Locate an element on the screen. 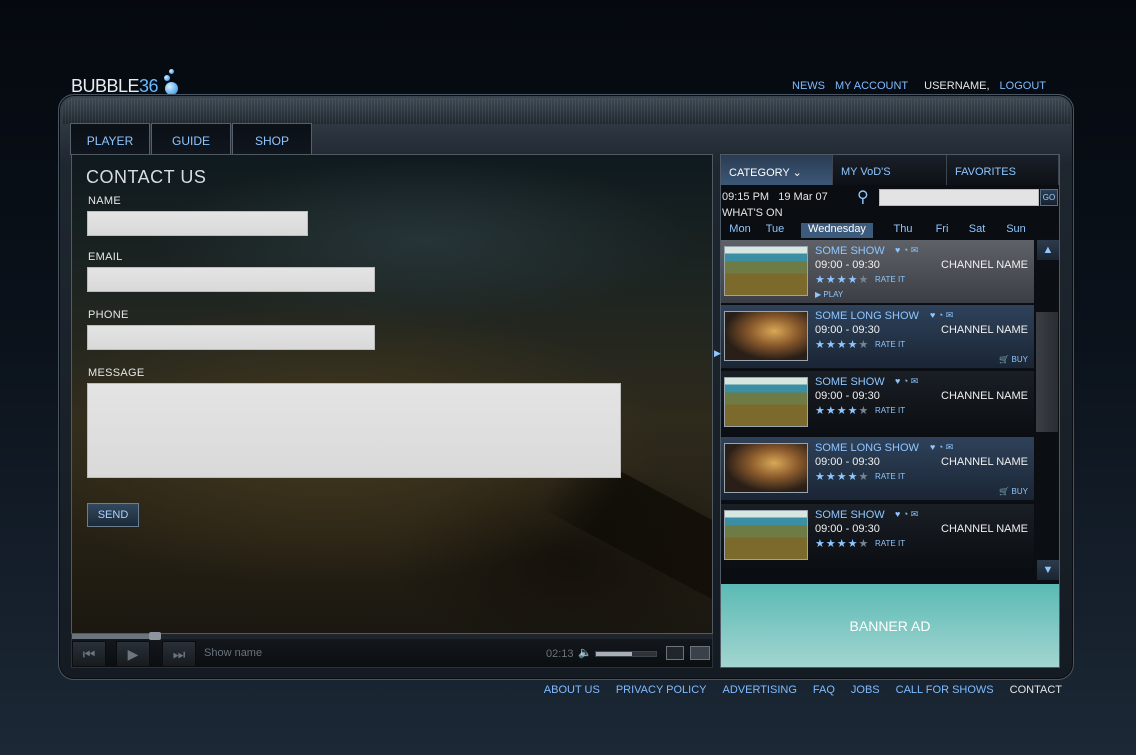 This screenshot has width=1136, height=755. tab-guide: GUIDE is located at coordinates (191, 139).